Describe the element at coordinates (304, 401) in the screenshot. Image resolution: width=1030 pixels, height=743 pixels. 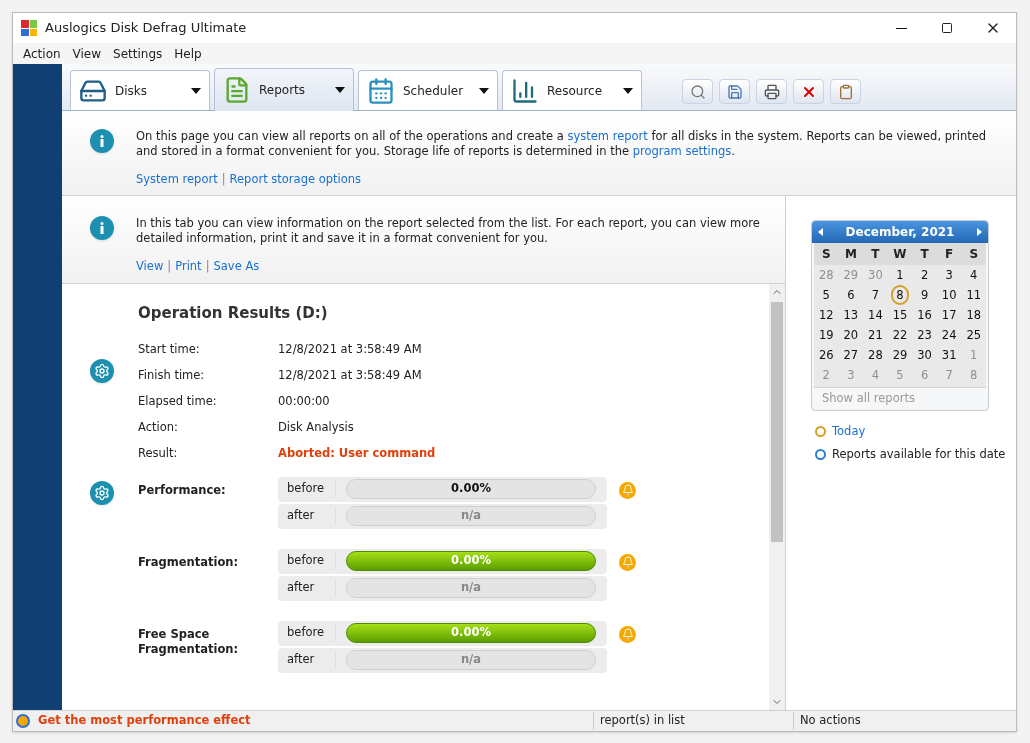
I see `detail-value: 00:00:00` at that location.